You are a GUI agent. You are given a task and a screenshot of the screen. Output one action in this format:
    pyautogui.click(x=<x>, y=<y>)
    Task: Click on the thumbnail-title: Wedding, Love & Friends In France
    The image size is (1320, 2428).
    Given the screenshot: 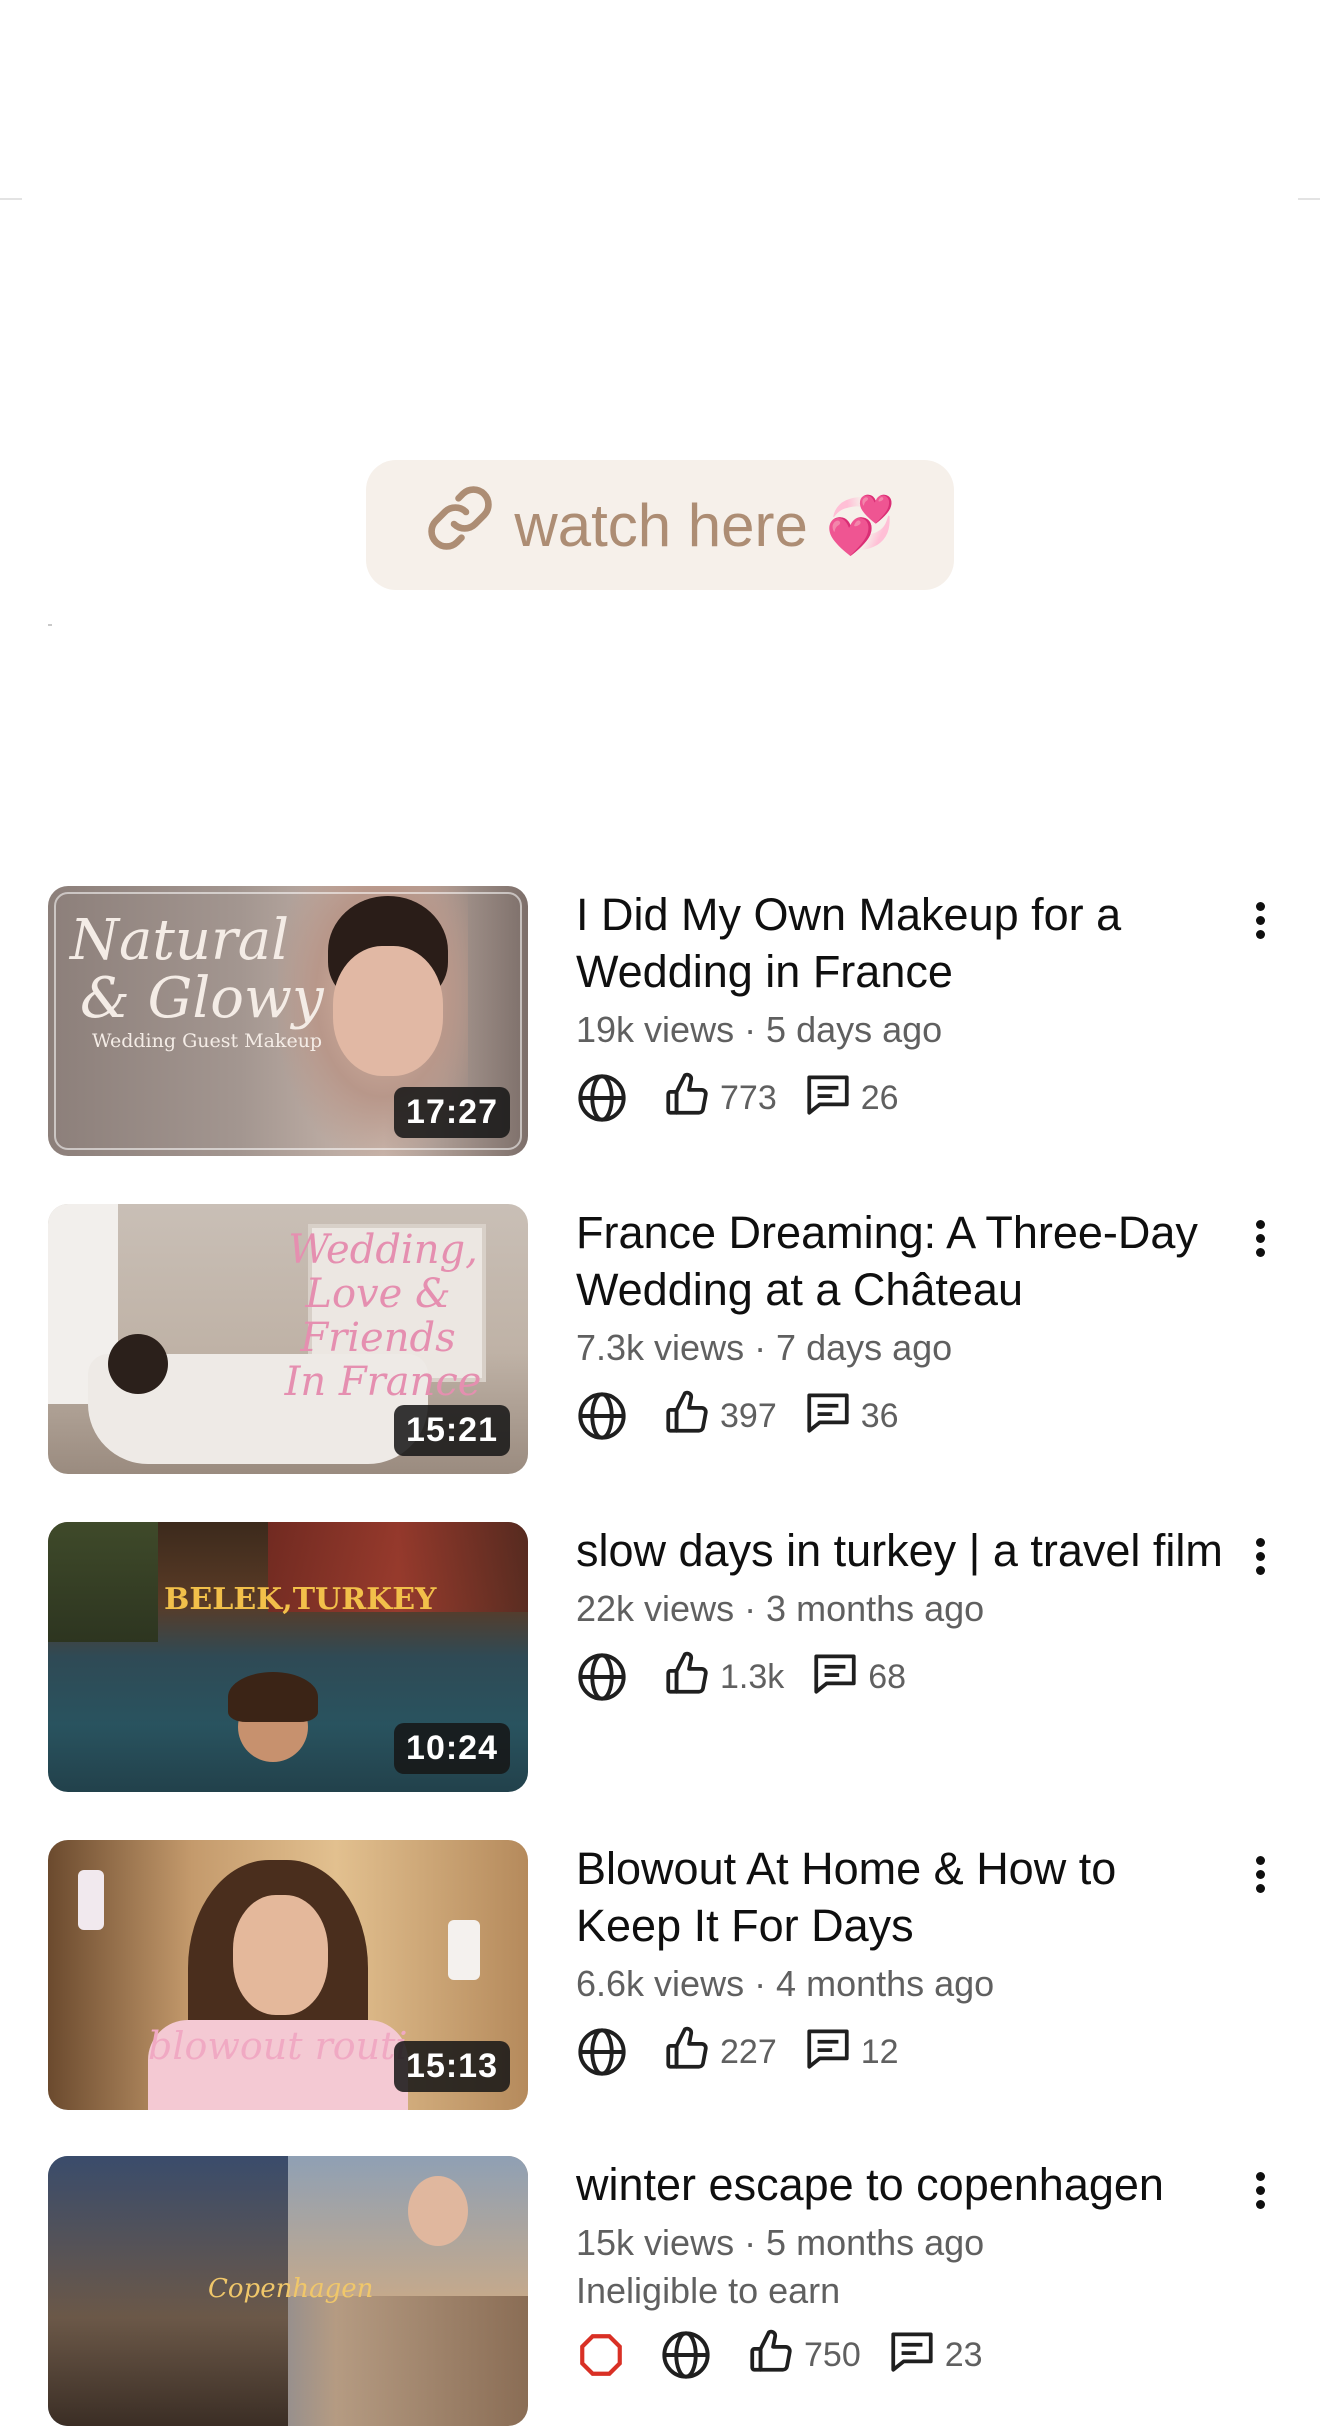 What is the action you would take?
    pyautogui.click(x=383, y=1316)
    